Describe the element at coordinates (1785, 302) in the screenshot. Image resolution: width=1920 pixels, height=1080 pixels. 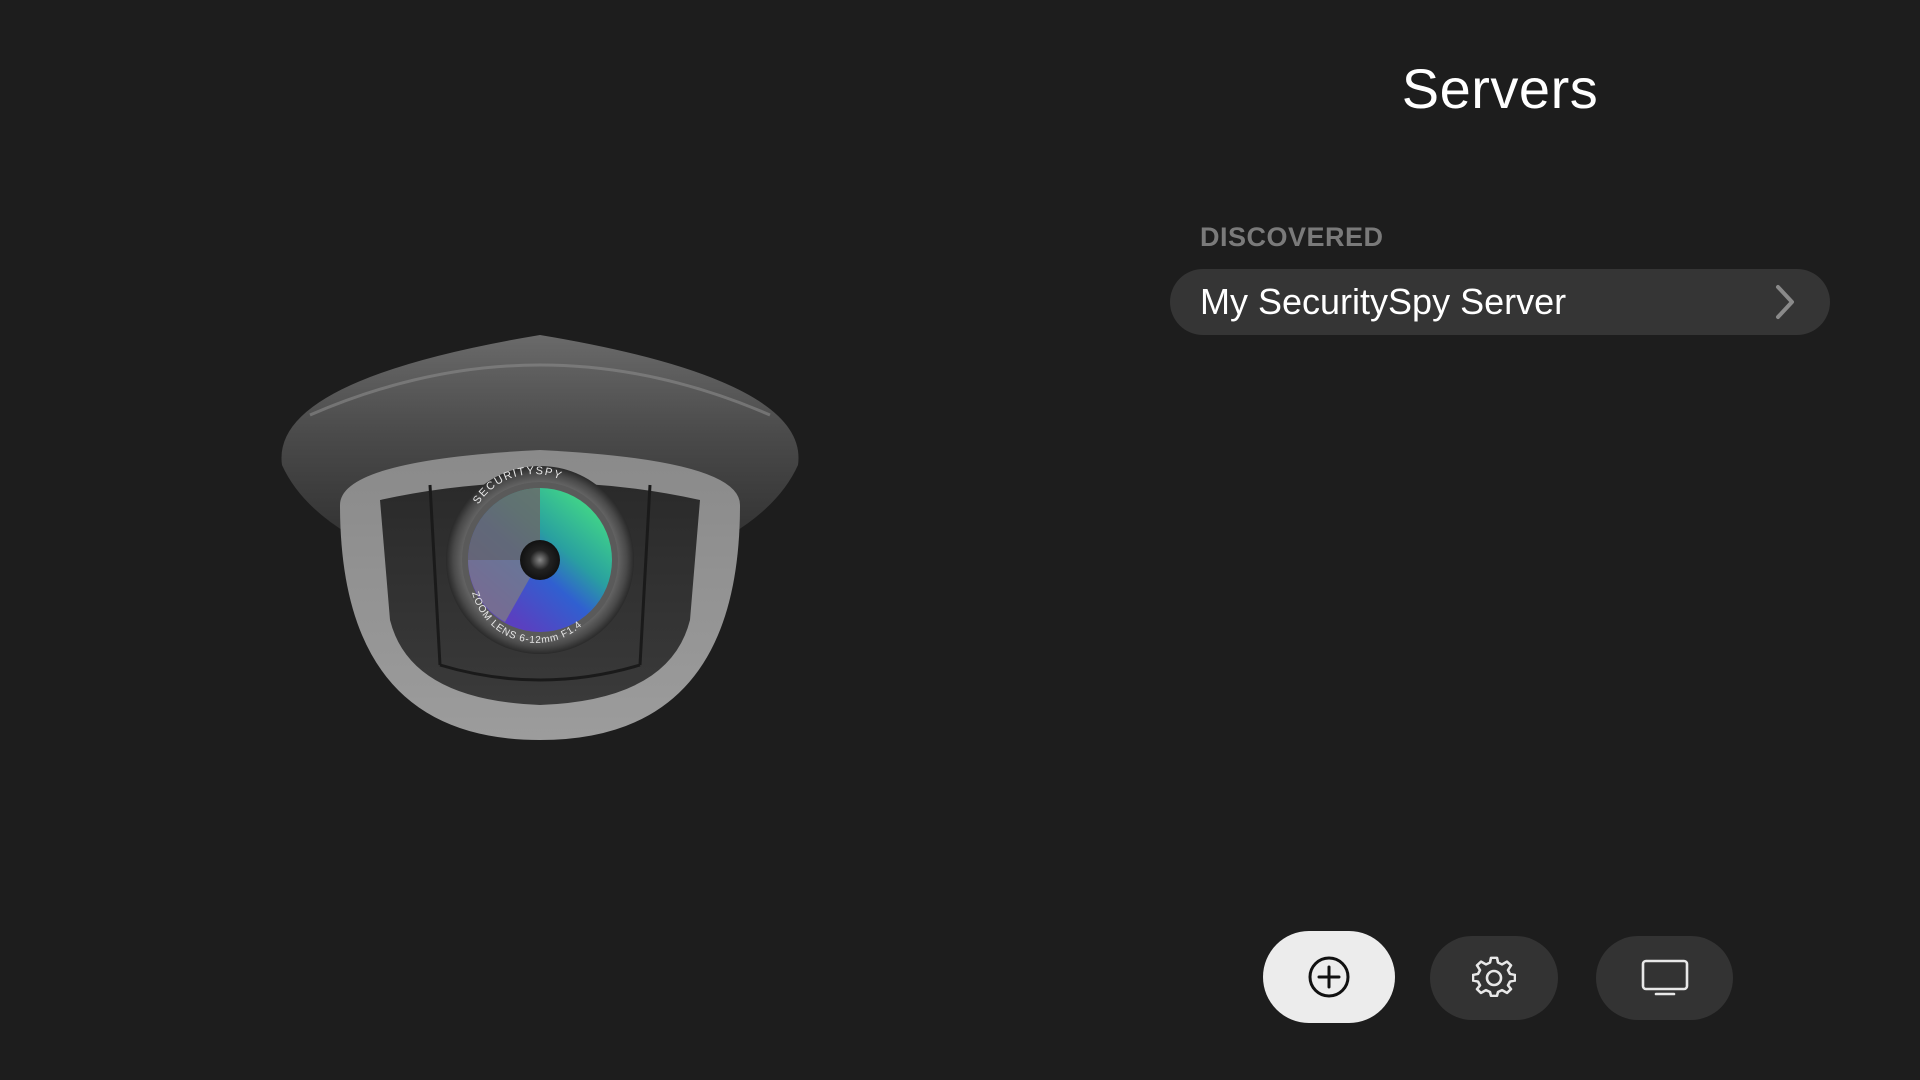
I see `chevron-right-icon` at that location.